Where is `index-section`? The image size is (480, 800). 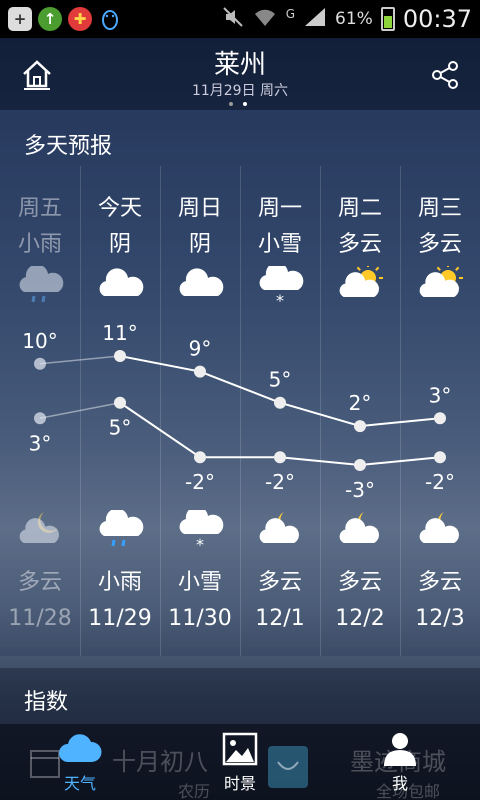 index-section is located at coordinates (240, 696).